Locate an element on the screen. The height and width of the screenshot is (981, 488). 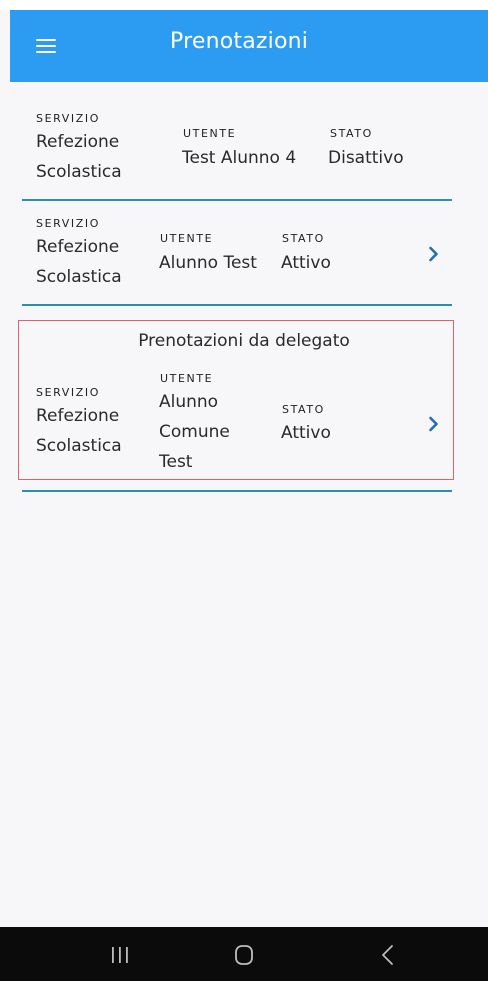
home-icon is located at coordinates (245, 954).